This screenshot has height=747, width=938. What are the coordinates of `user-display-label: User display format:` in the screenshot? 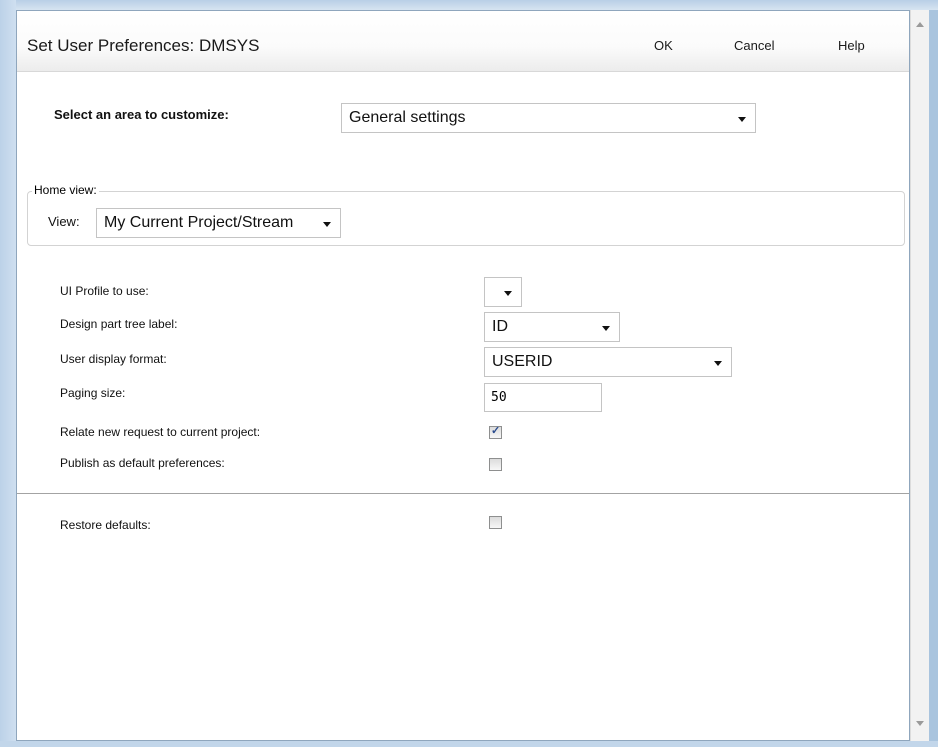 It's located at (113, 359).